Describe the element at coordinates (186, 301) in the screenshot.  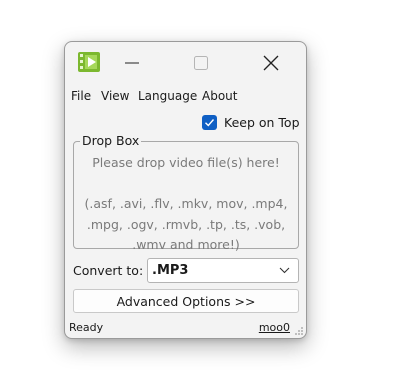
I see `advanced-options-button: Advanced Options >>` at that location.